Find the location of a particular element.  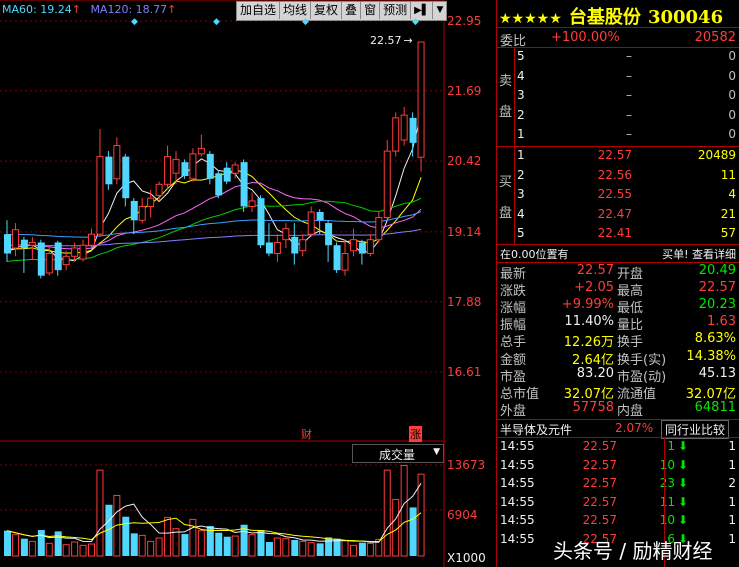

stock-name: 台基股份 is located at coordinates (604, 17).